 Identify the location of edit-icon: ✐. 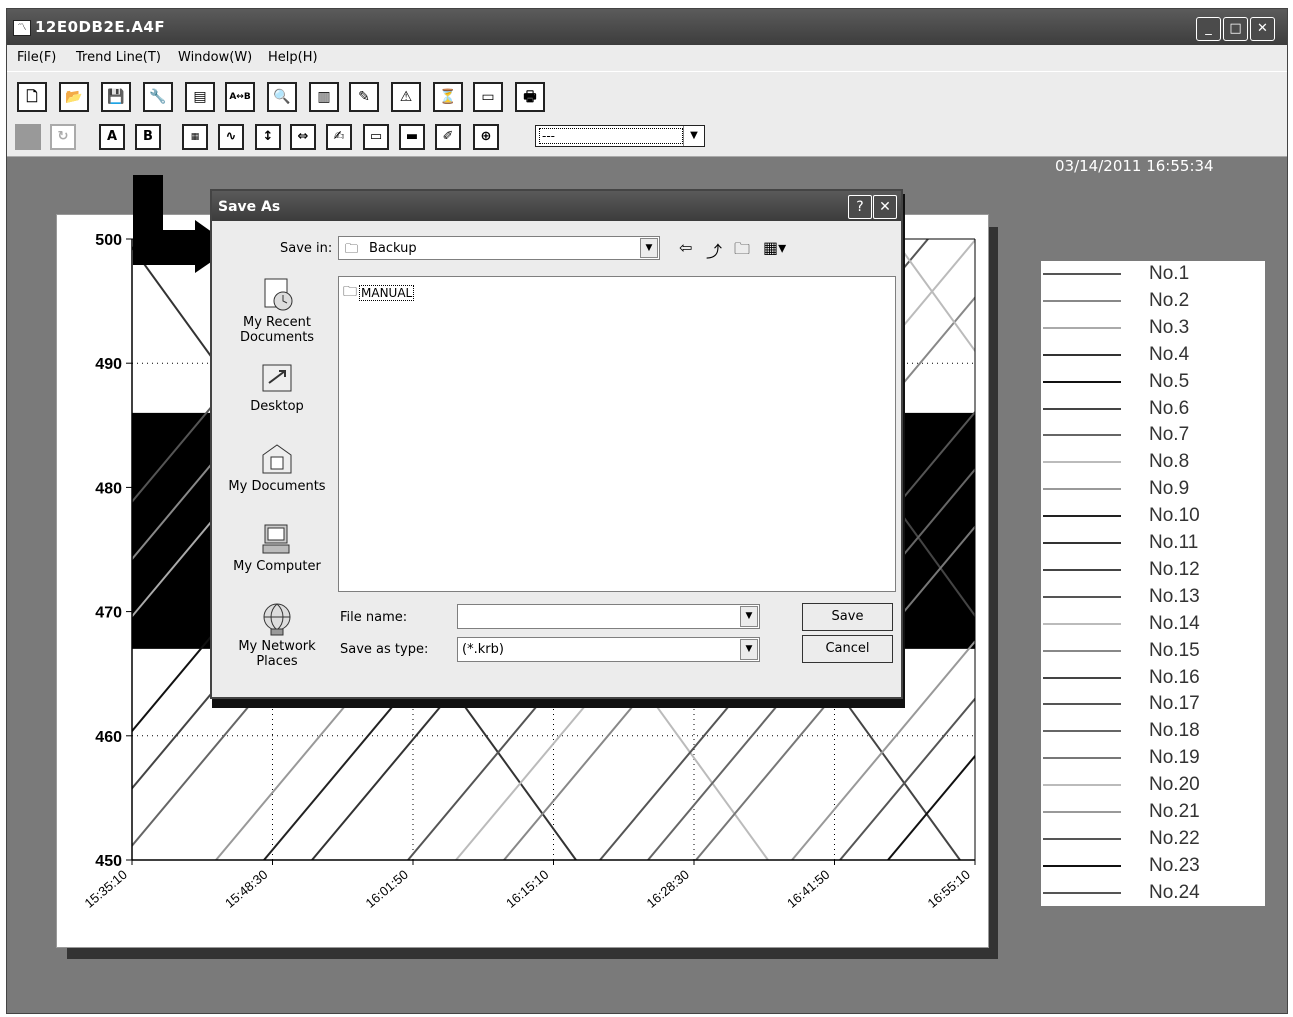
(448, 137).